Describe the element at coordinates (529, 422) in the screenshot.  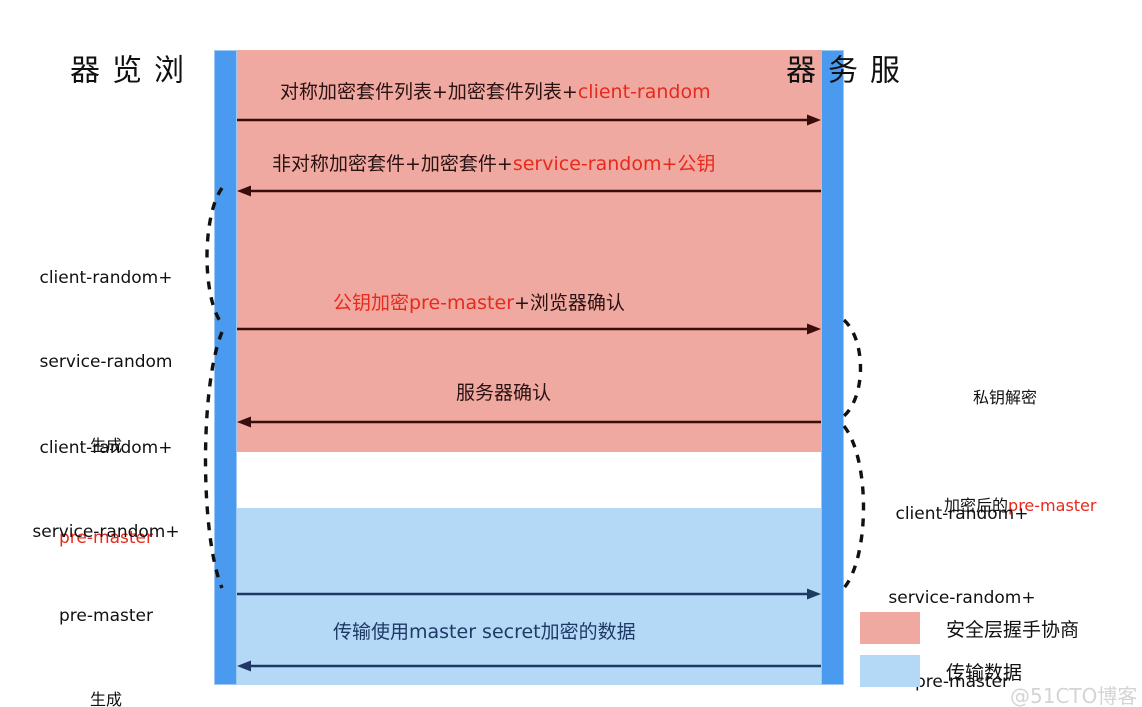
I see `arrow-server-finished` at that location.